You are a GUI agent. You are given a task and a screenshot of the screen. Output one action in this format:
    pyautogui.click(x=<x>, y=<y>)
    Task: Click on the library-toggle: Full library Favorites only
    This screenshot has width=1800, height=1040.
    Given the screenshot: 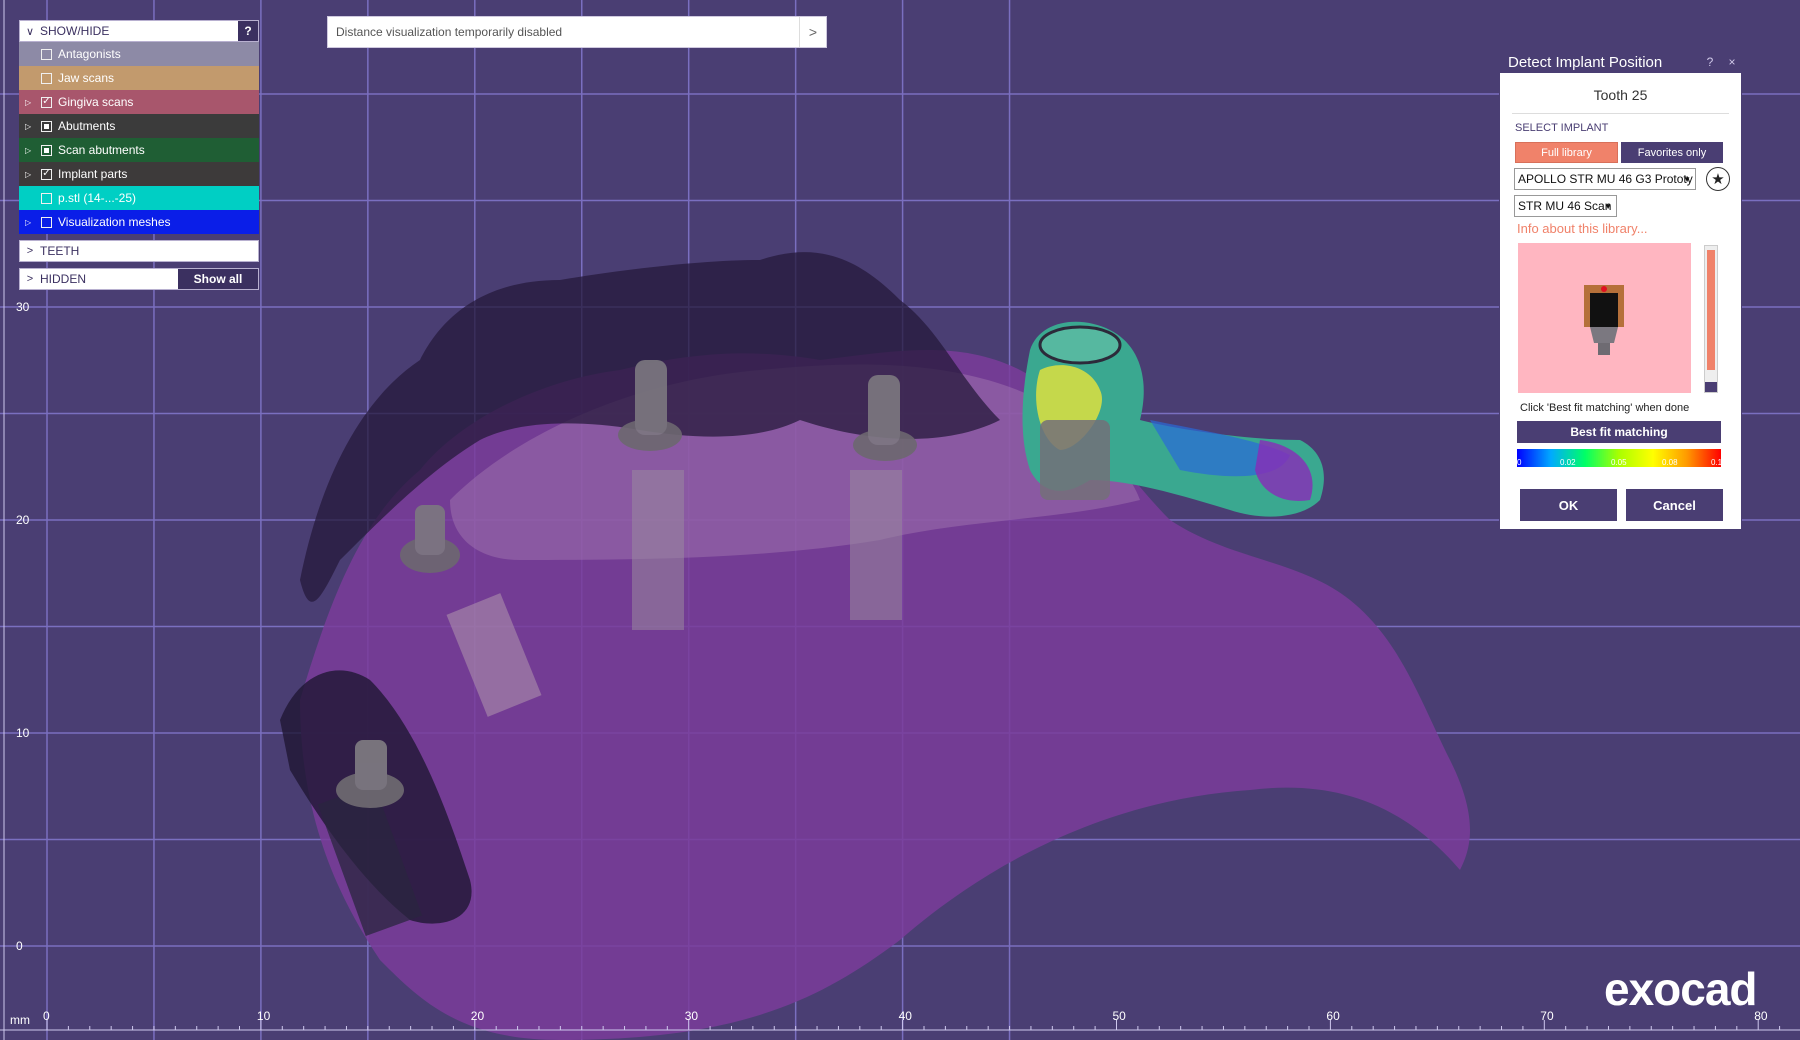 What is the action you would take?
    pyautogui.click(x=1628, y=152)
    